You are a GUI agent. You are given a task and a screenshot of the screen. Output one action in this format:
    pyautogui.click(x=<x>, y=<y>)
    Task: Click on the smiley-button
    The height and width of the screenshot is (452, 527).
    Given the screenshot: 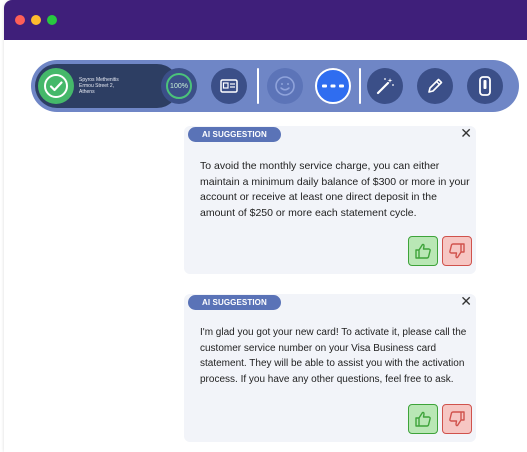 What is the action you would take?
    pyautogui.click(x=285, y=86)
    